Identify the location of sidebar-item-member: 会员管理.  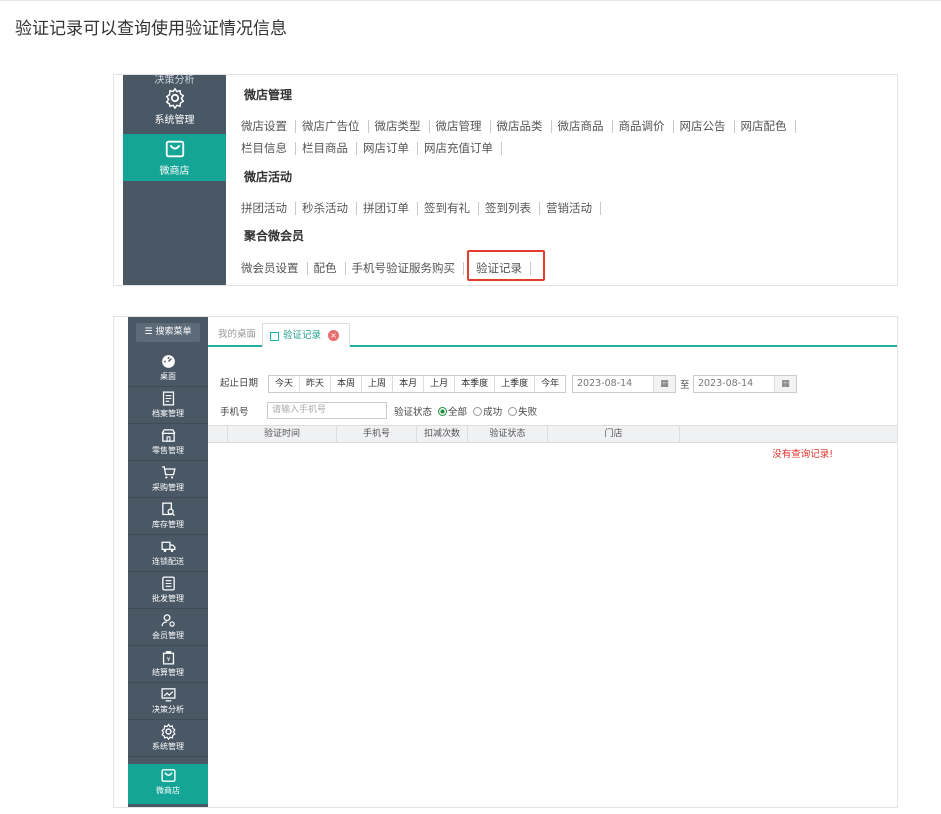
(168, 627).